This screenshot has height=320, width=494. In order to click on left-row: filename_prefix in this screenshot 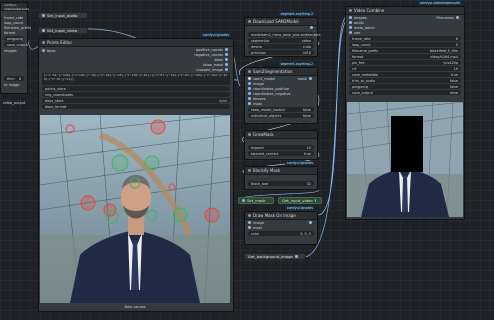, I will do `click(18, 27)`.